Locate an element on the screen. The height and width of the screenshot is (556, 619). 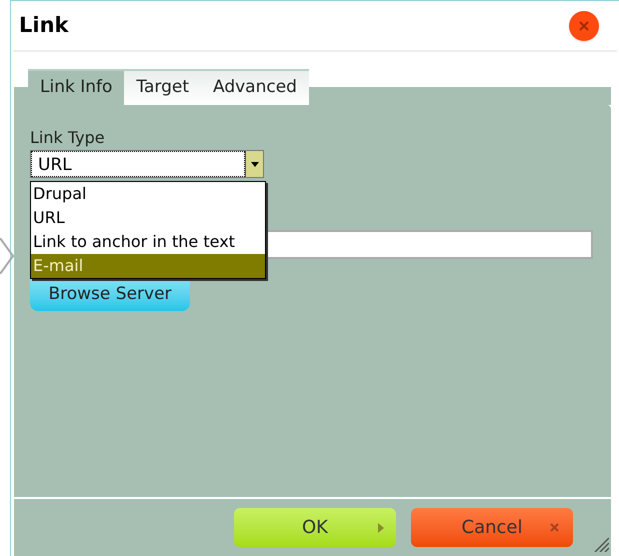
close-button is located at coordinates (584, 25).